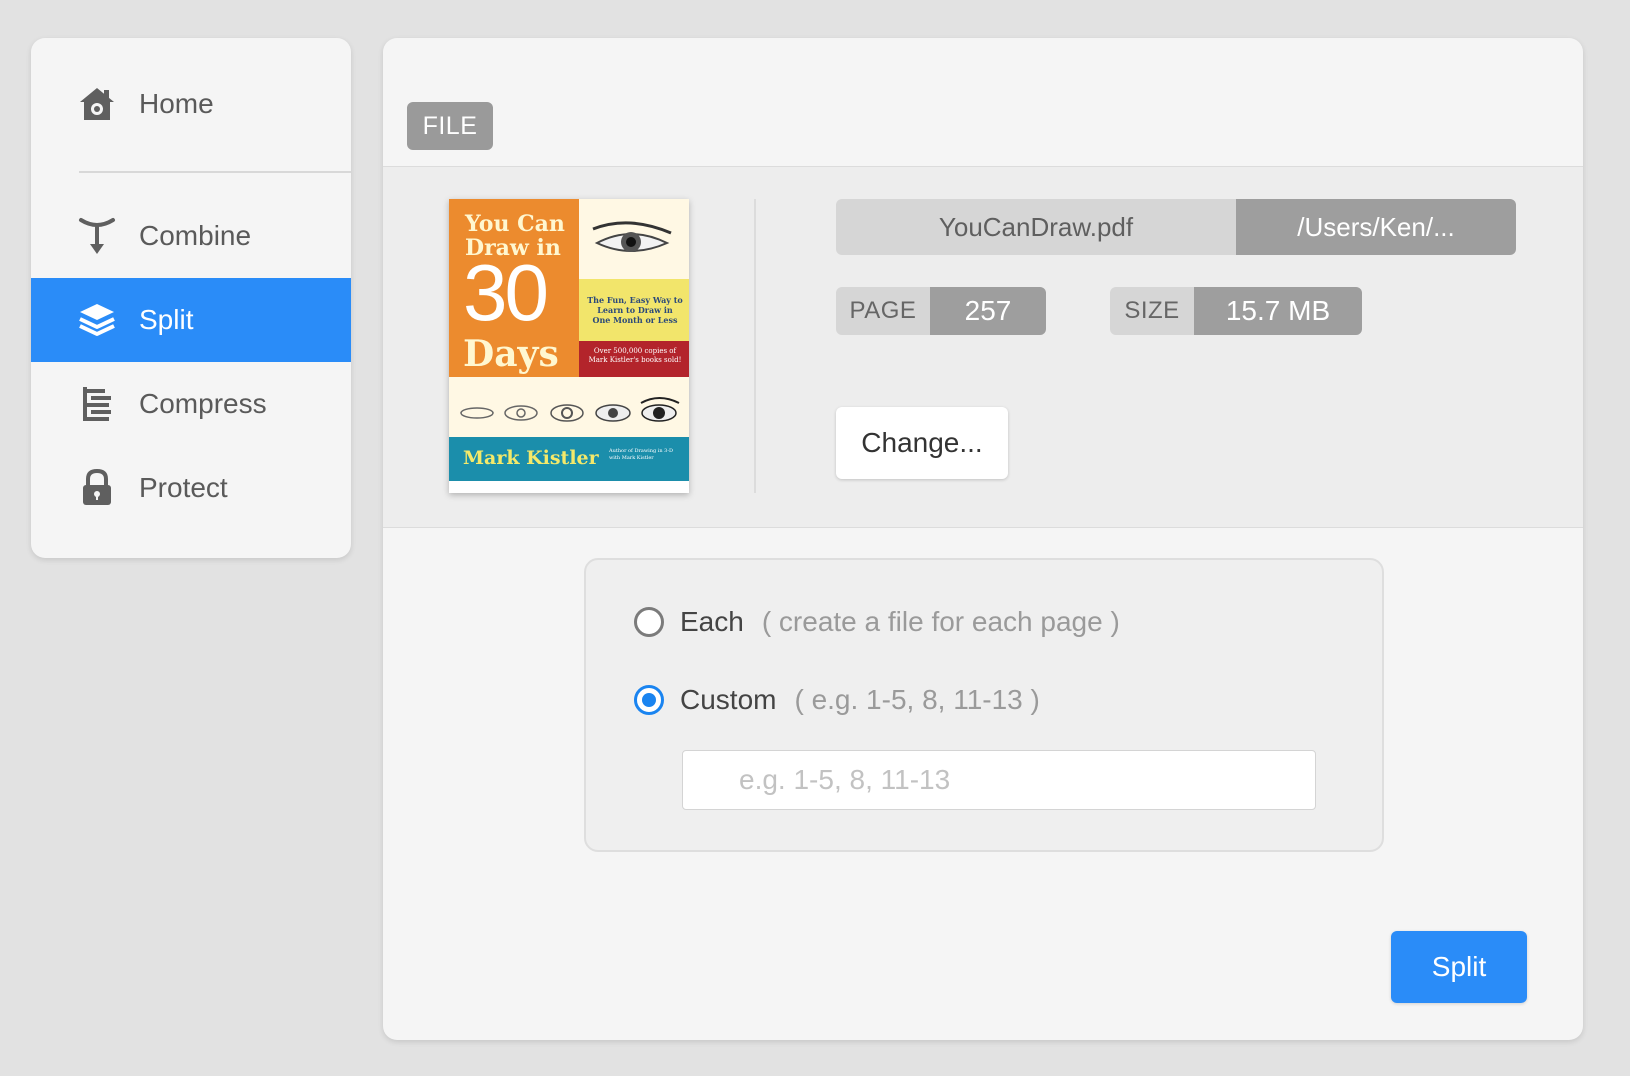 This screenshot has height=1076, width=1630. I want to click on each-radio, so click(649, 622).